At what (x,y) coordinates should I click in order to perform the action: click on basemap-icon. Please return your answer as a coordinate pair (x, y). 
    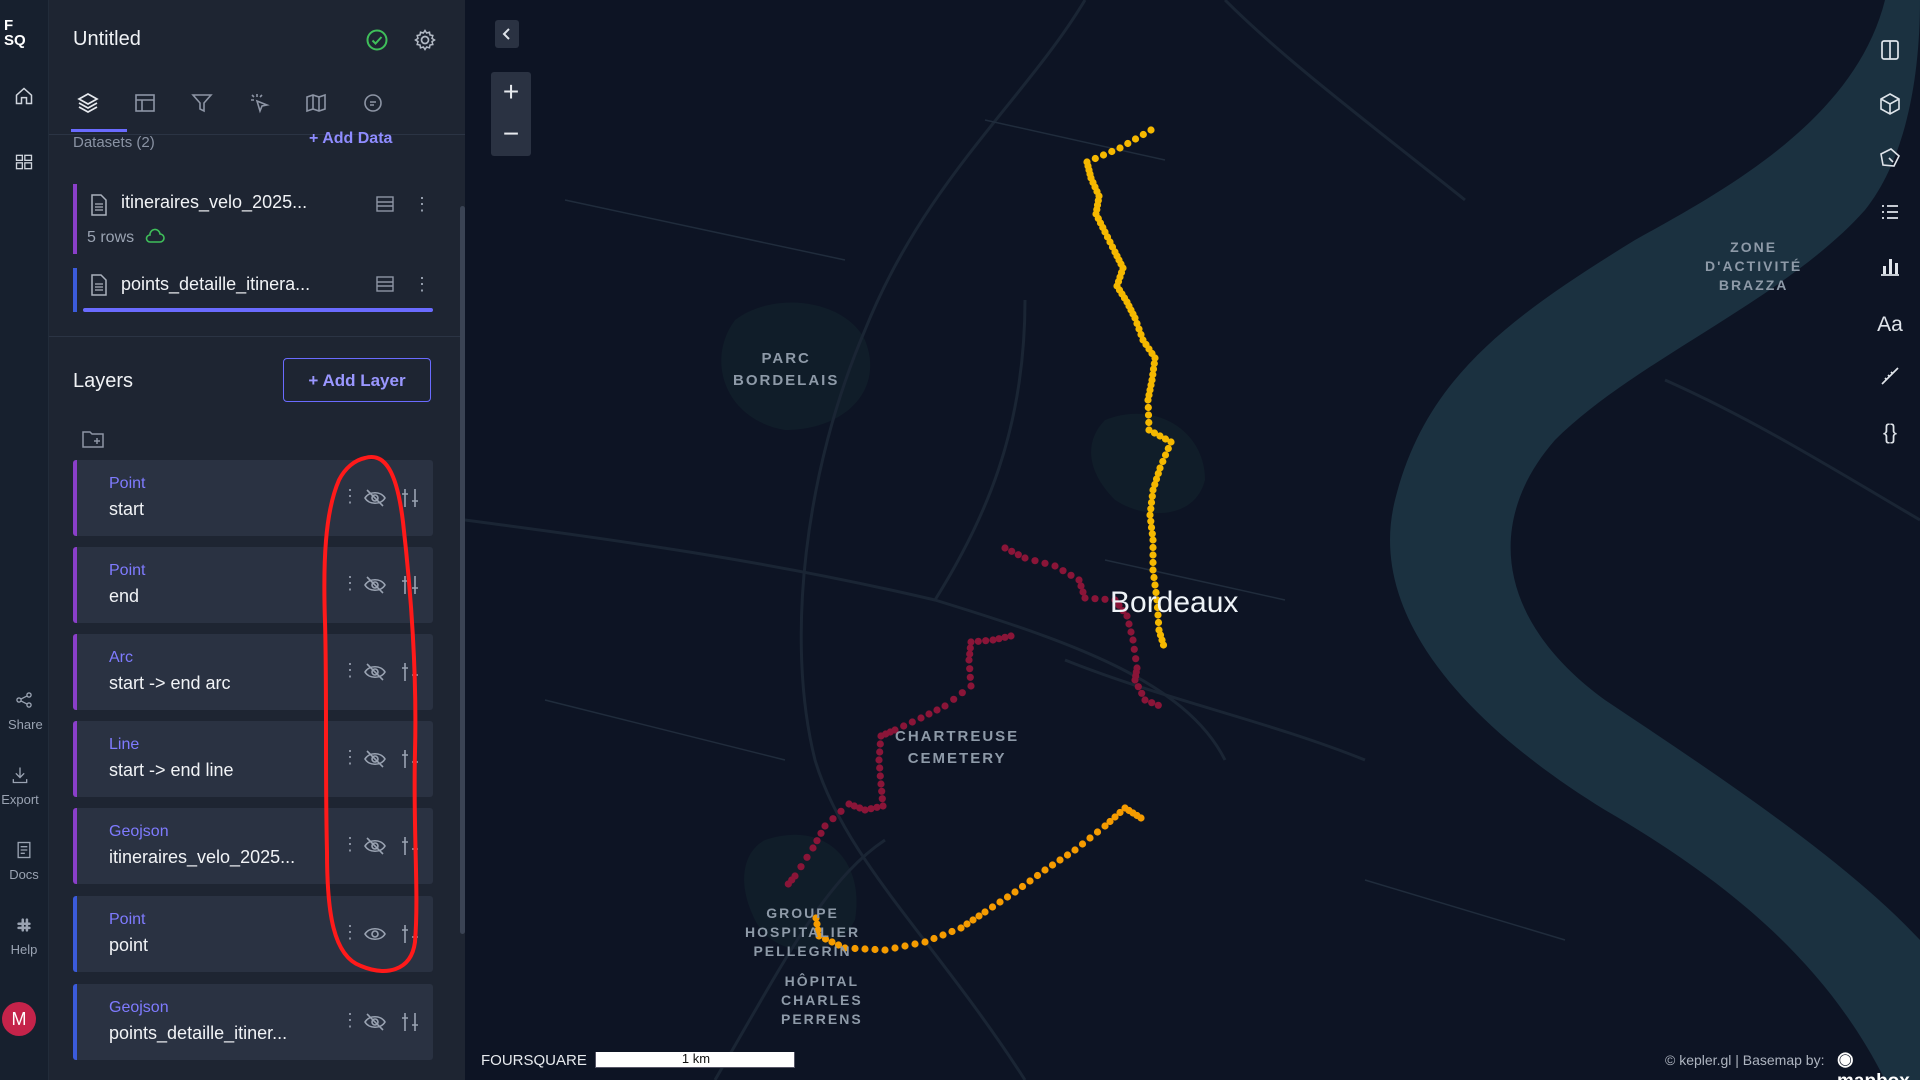
    Looking at the image, I should click on (316, 103).